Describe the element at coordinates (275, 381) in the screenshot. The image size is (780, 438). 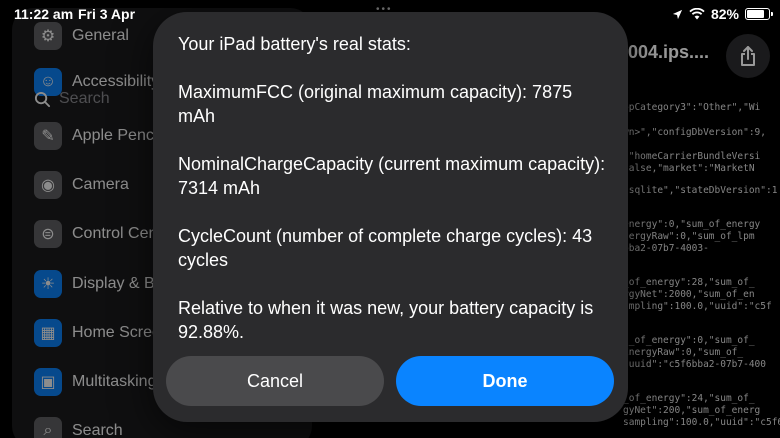
I see `cancel-button: Cancel` at that location.